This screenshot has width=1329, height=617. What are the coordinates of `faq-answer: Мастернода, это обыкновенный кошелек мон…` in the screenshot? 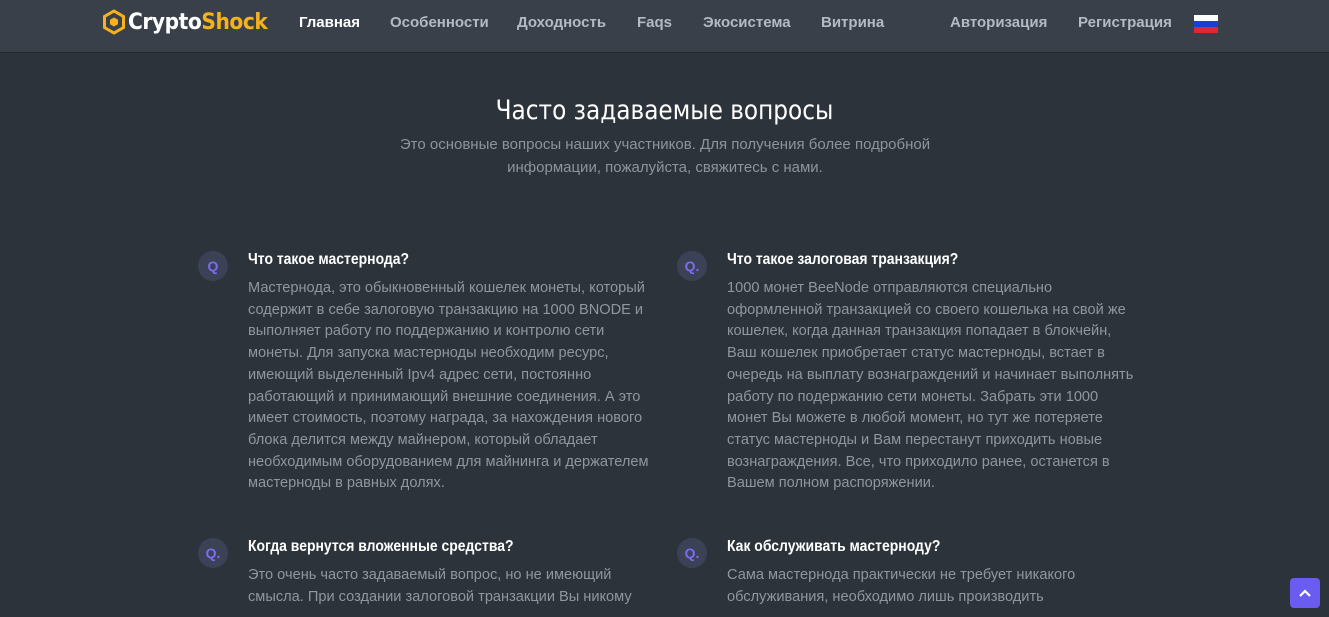 It's located at (448, 386).